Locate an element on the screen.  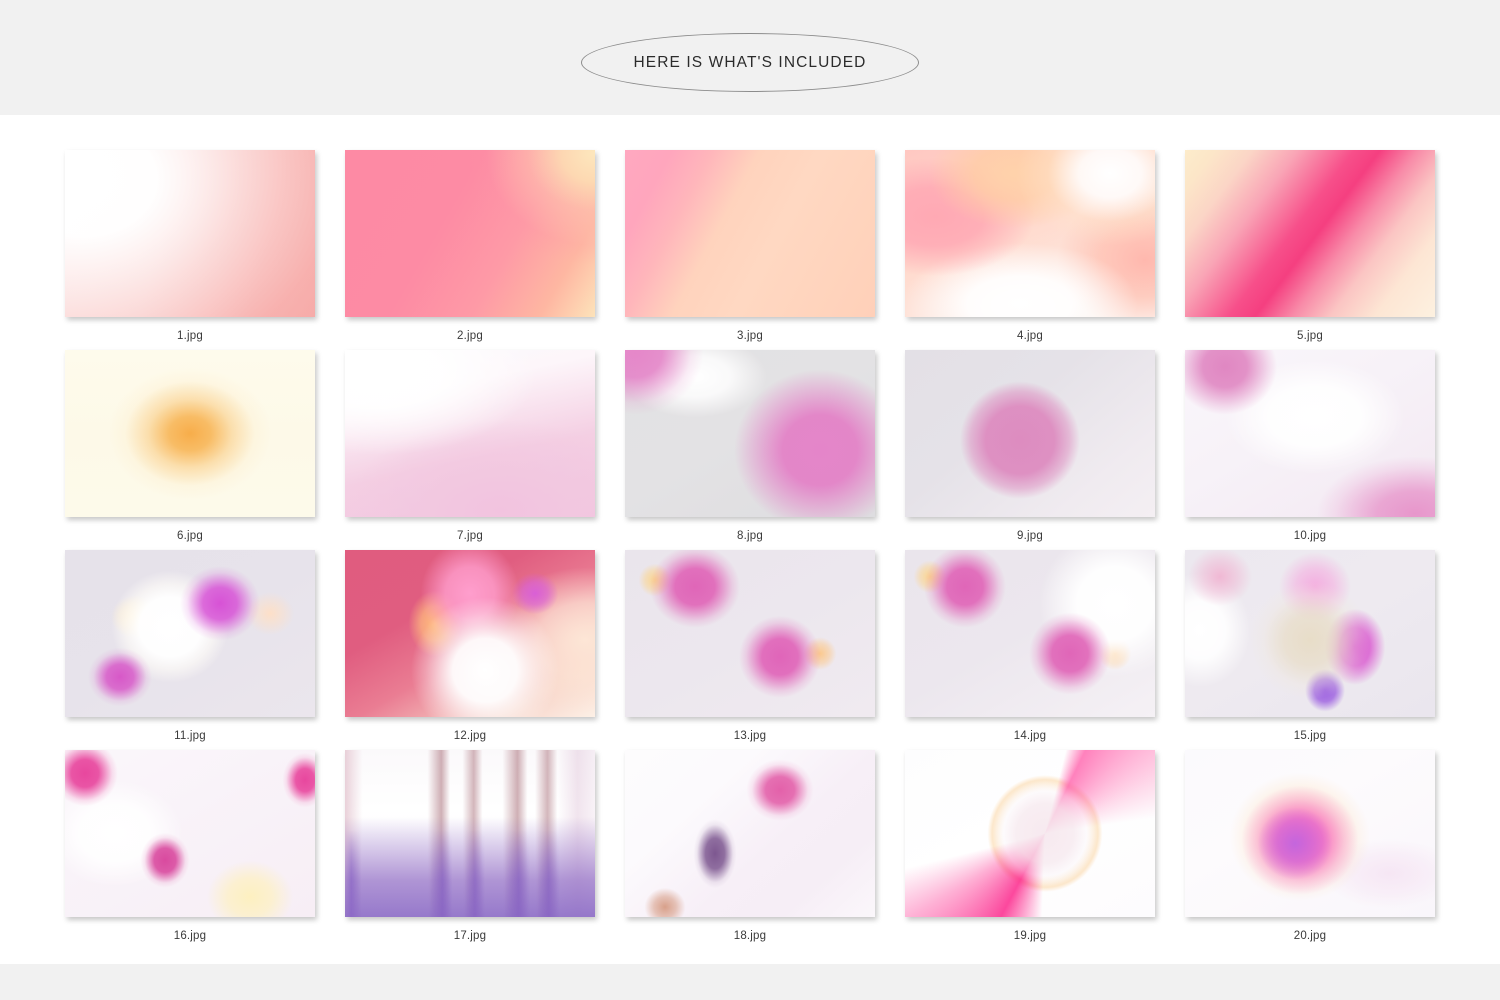
page-title: HERE IS WHAT'S INCLUDED is located at coordinates (750, 62).